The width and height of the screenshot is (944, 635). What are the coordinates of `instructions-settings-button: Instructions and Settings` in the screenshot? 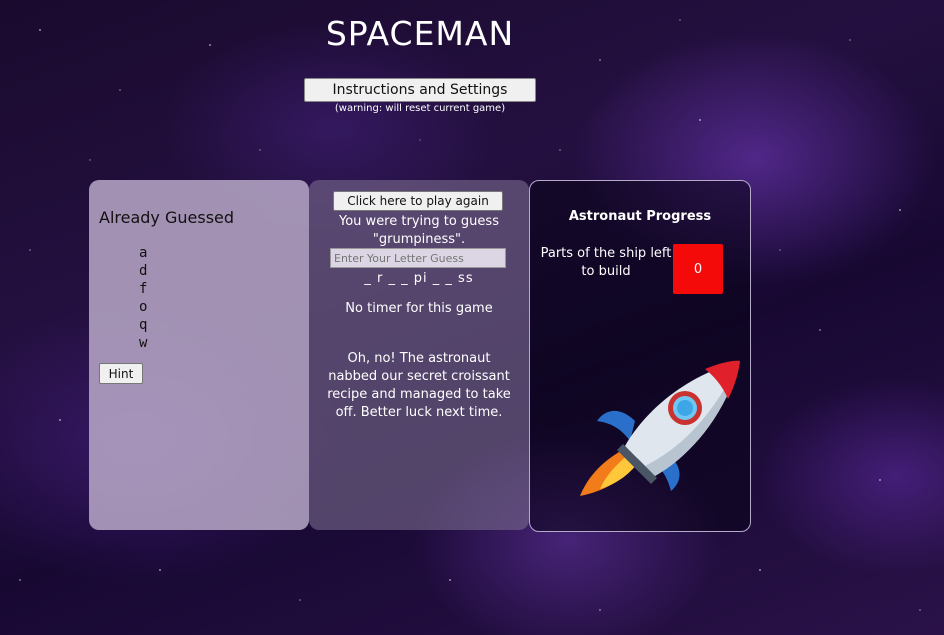 It's located at (420, 90).